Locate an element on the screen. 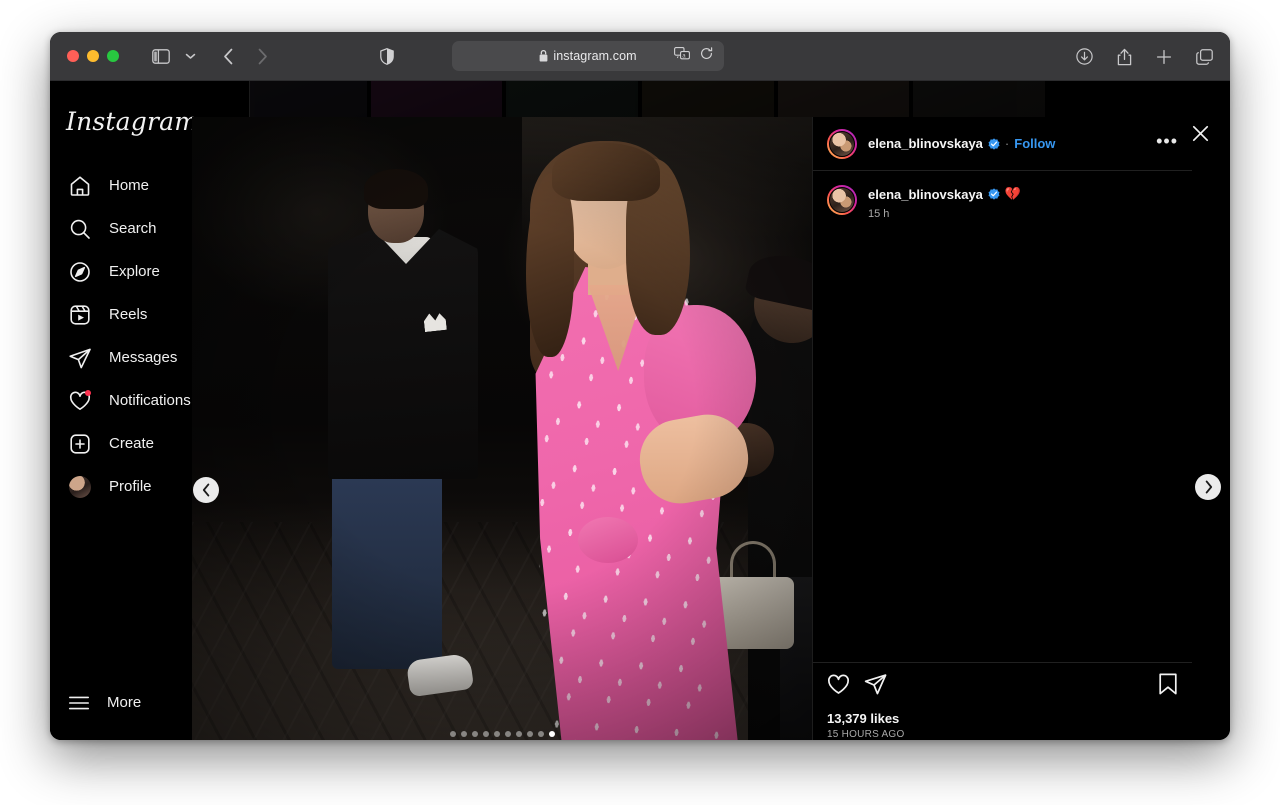 This screenshot has width=1280, height=805. download-icon is located at coordinates (1084, 57).